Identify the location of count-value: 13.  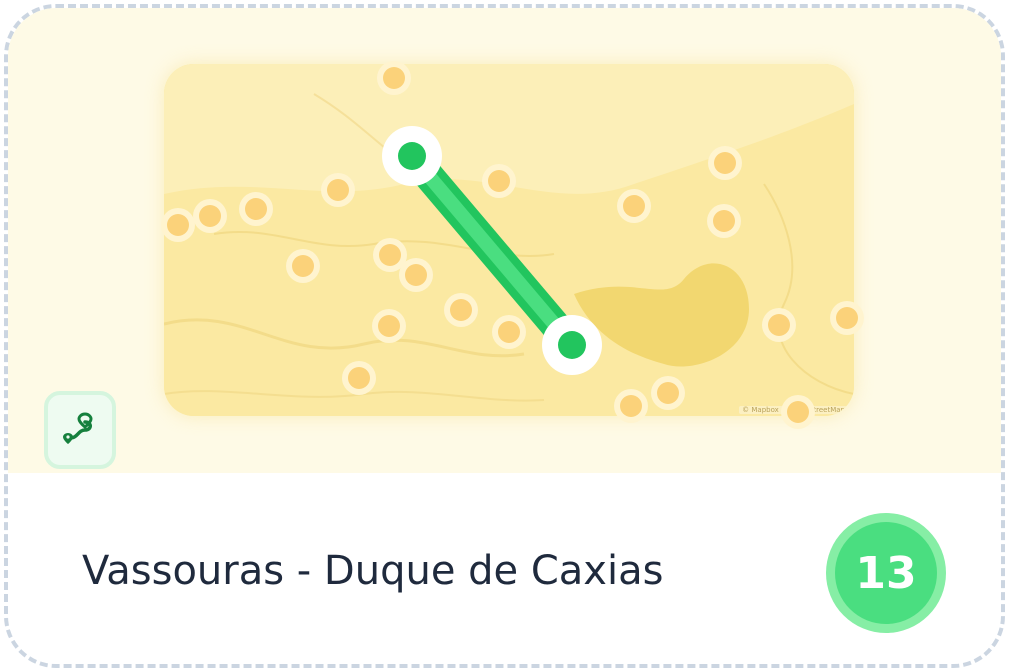
(886, 573).